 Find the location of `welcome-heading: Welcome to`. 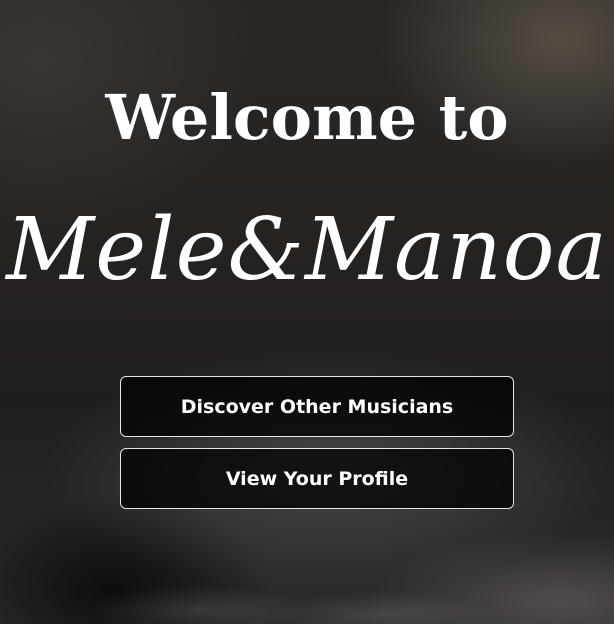

welcome-heading: Welcome to is located at coordinates (307, 117).